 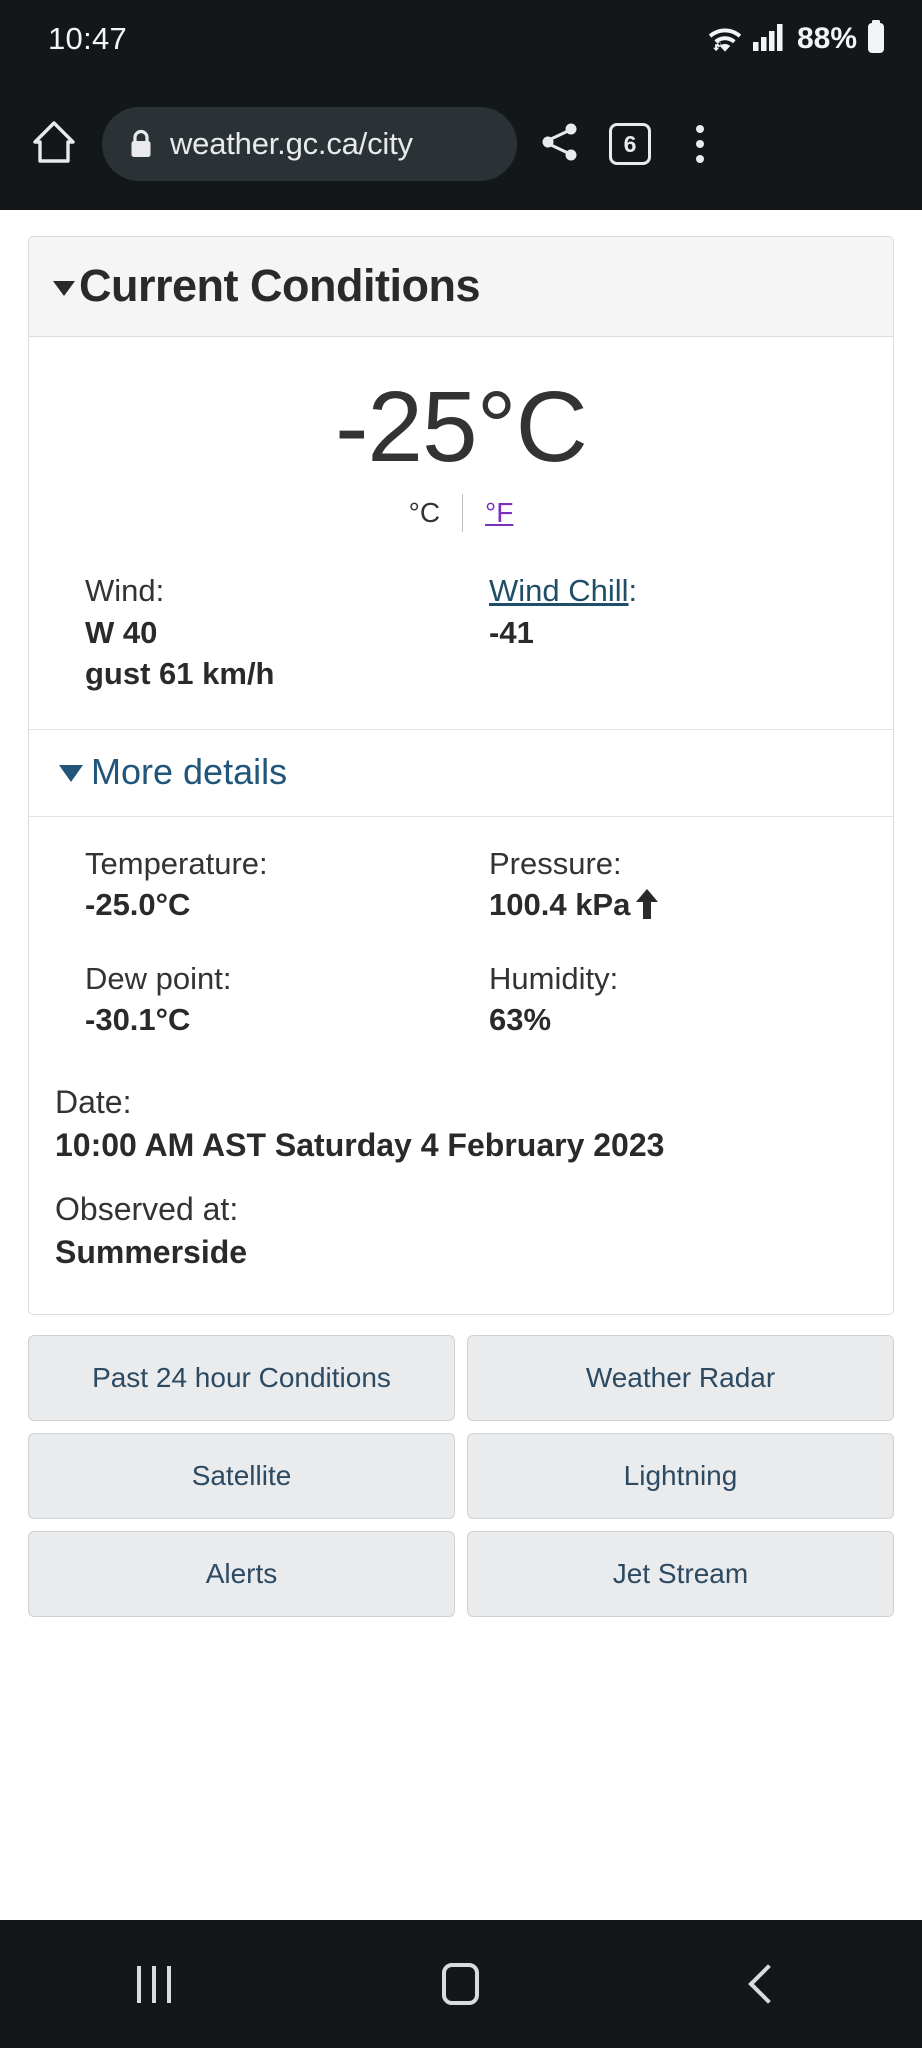 I want to click on wind-value: W 40, so click(x=121, y=632).